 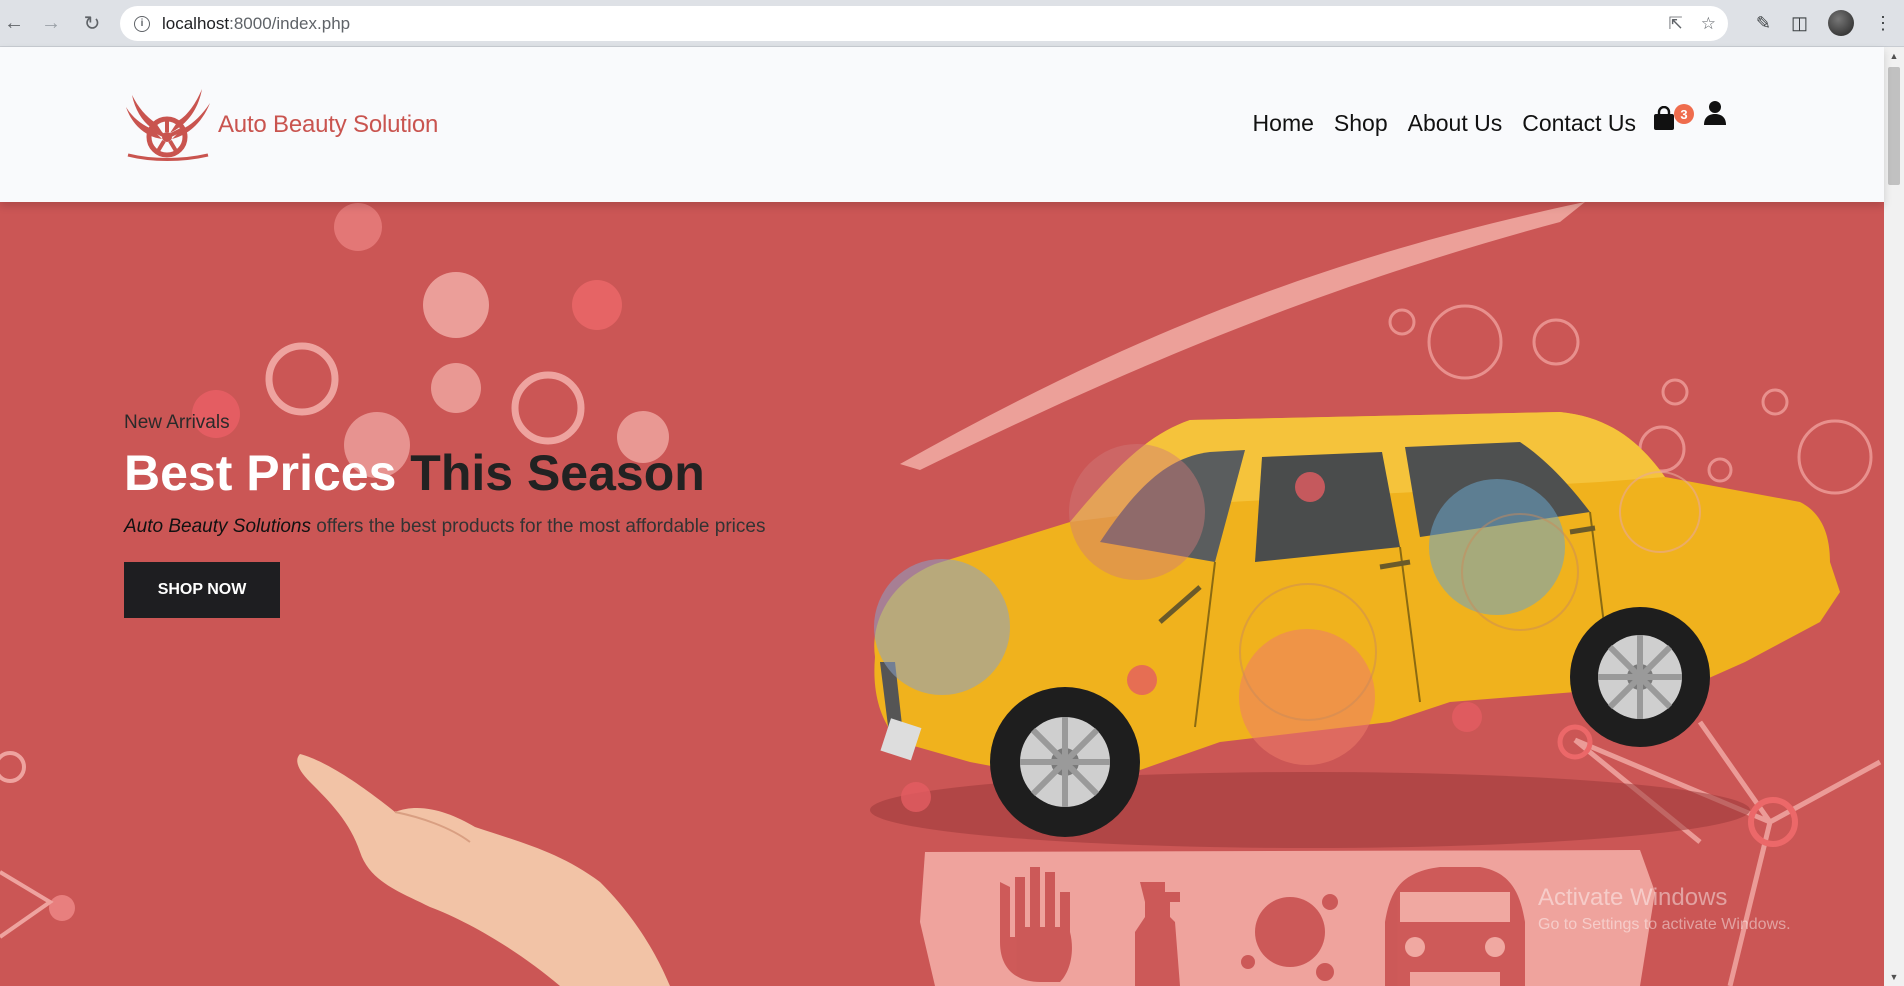 What do you see at coordinates (1894, 516) in the screenshot?
I see `page-scrollbar: ▲ ▼` at bounding box center [1894, 516].